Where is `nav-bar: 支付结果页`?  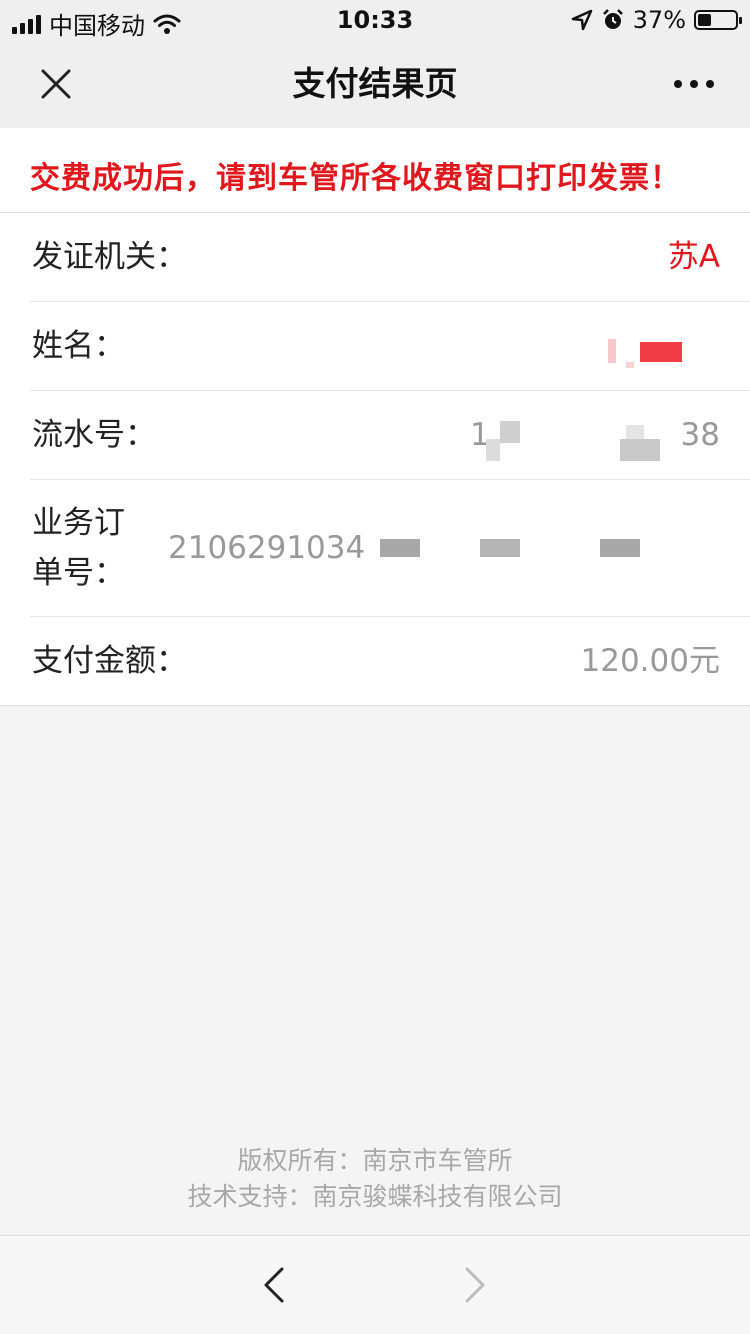 nav-bar: 支付结果页 is located at coordinates (375, 84).